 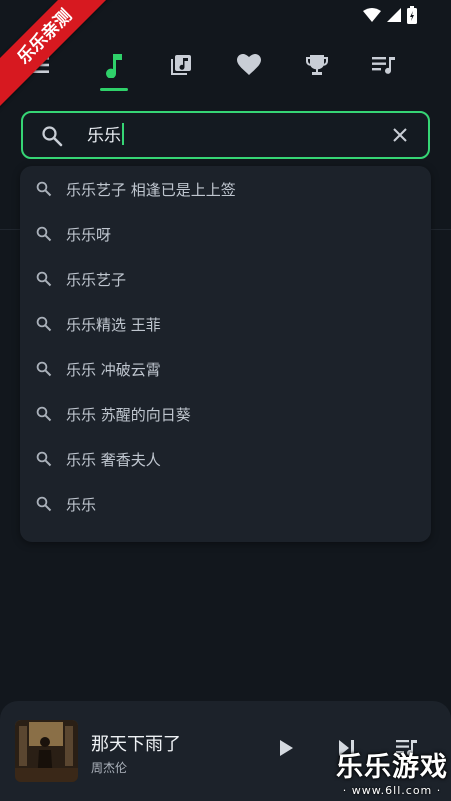 What do you see at coordinates (392, 790) in the screenshot?
I see `watermark-url: · www.6ll.com ·` at bounding box center [392, 790].